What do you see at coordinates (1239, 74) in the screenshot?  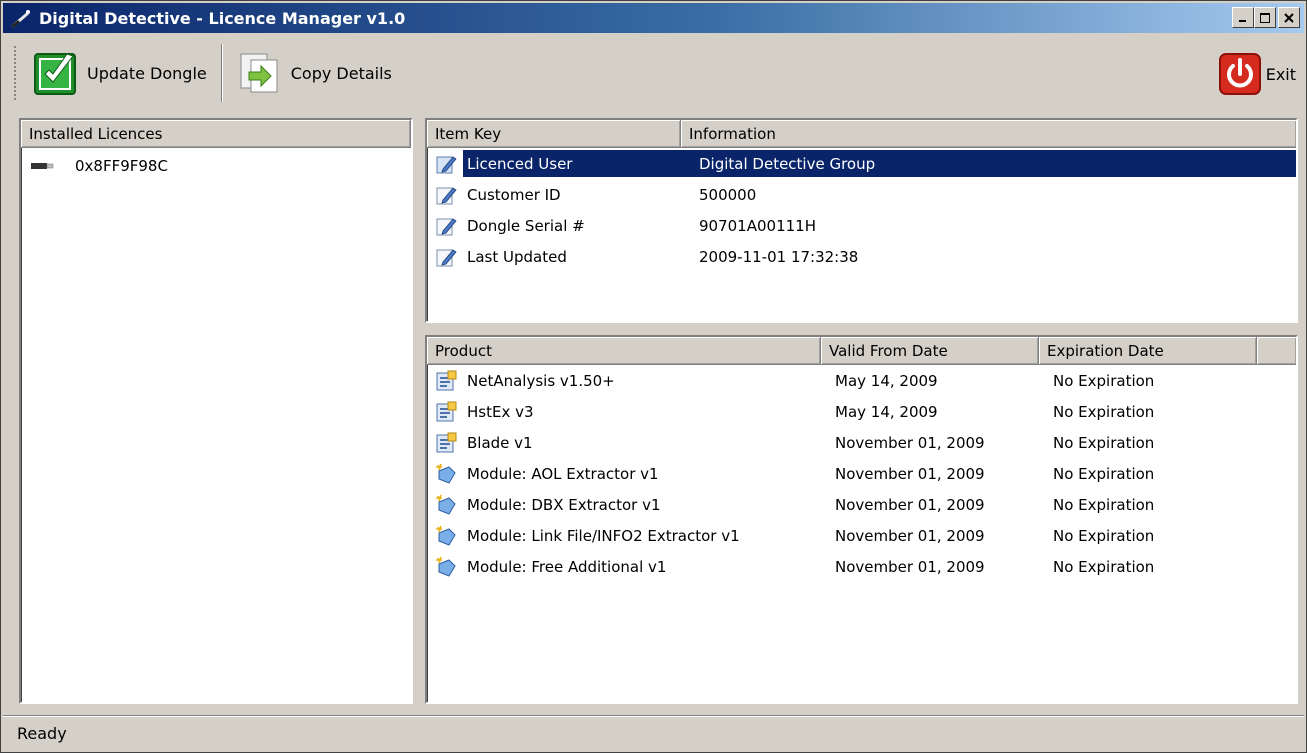 I see `power-icon` at bounding box center [1239, 74].